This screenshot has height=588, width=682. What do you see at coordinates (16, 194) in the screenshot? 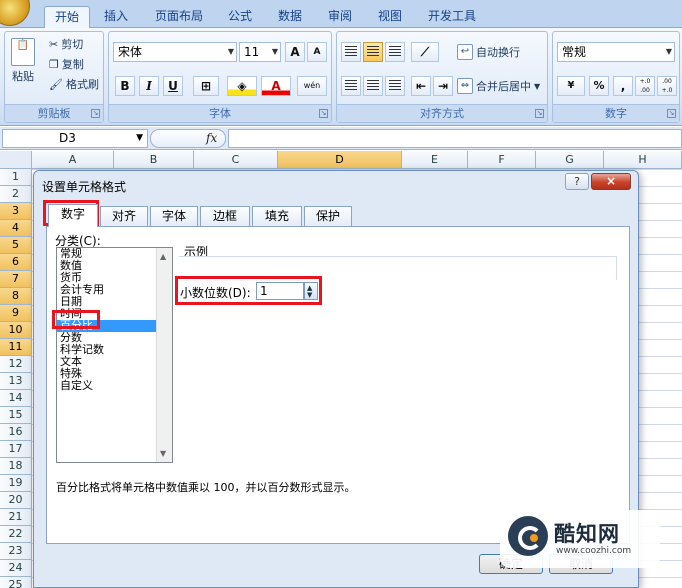
I see `row-header: 2` at bounding box center [16, 194].